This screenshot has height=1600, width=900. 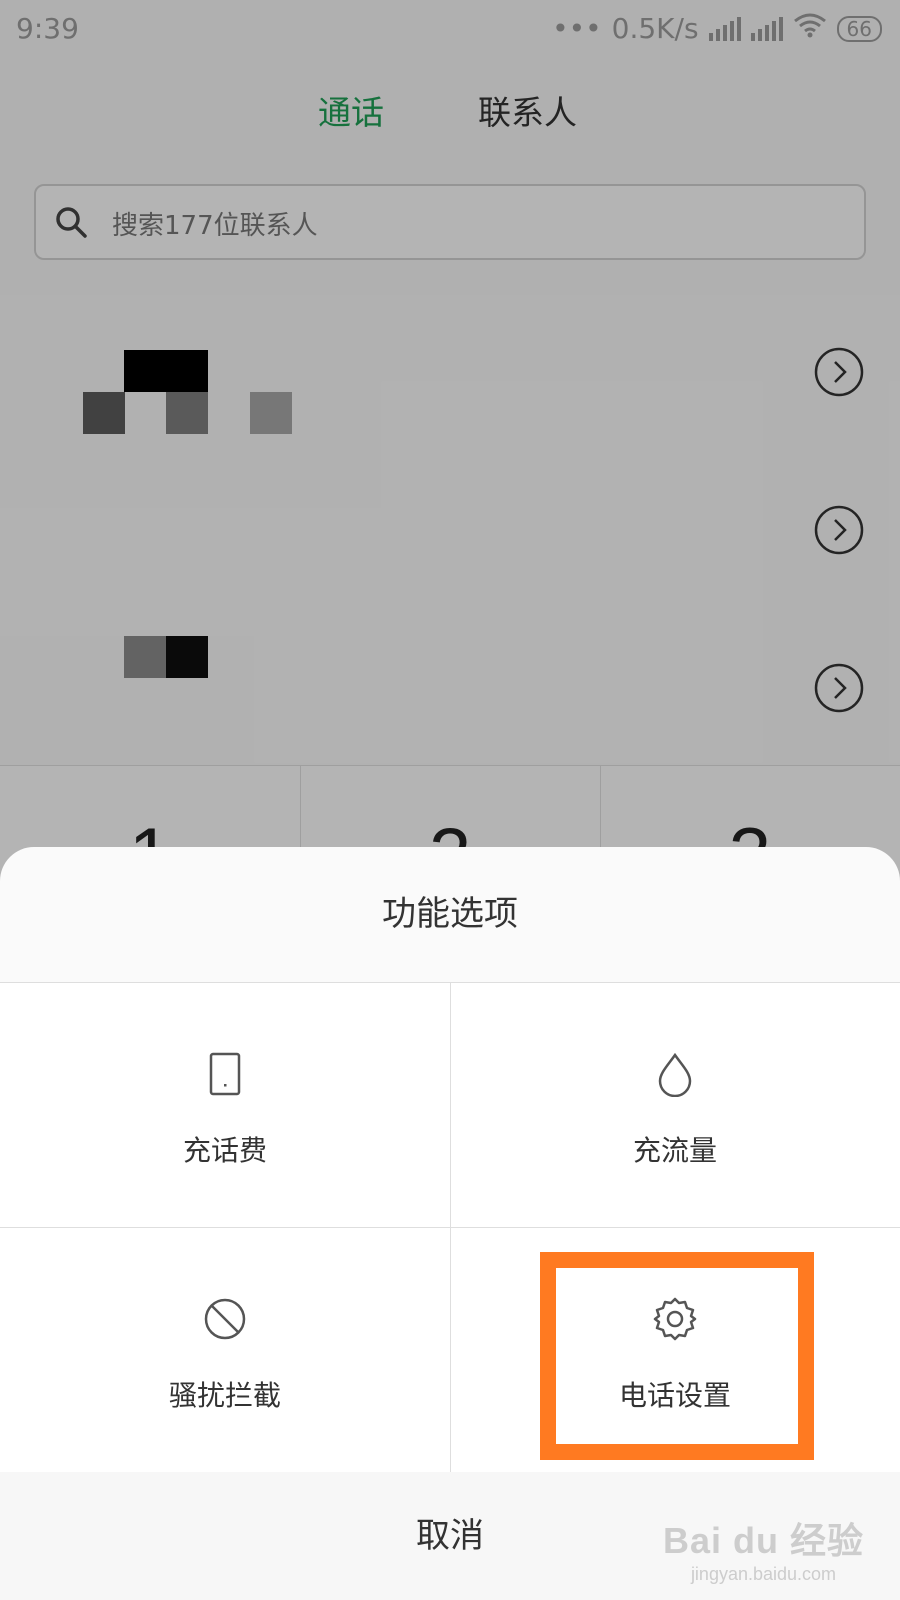 What do you see at coordinates (225, 1350) in the screenshot?
I see `option-spam-block: 骚扰拦截` at bounding box center [225, 1350].